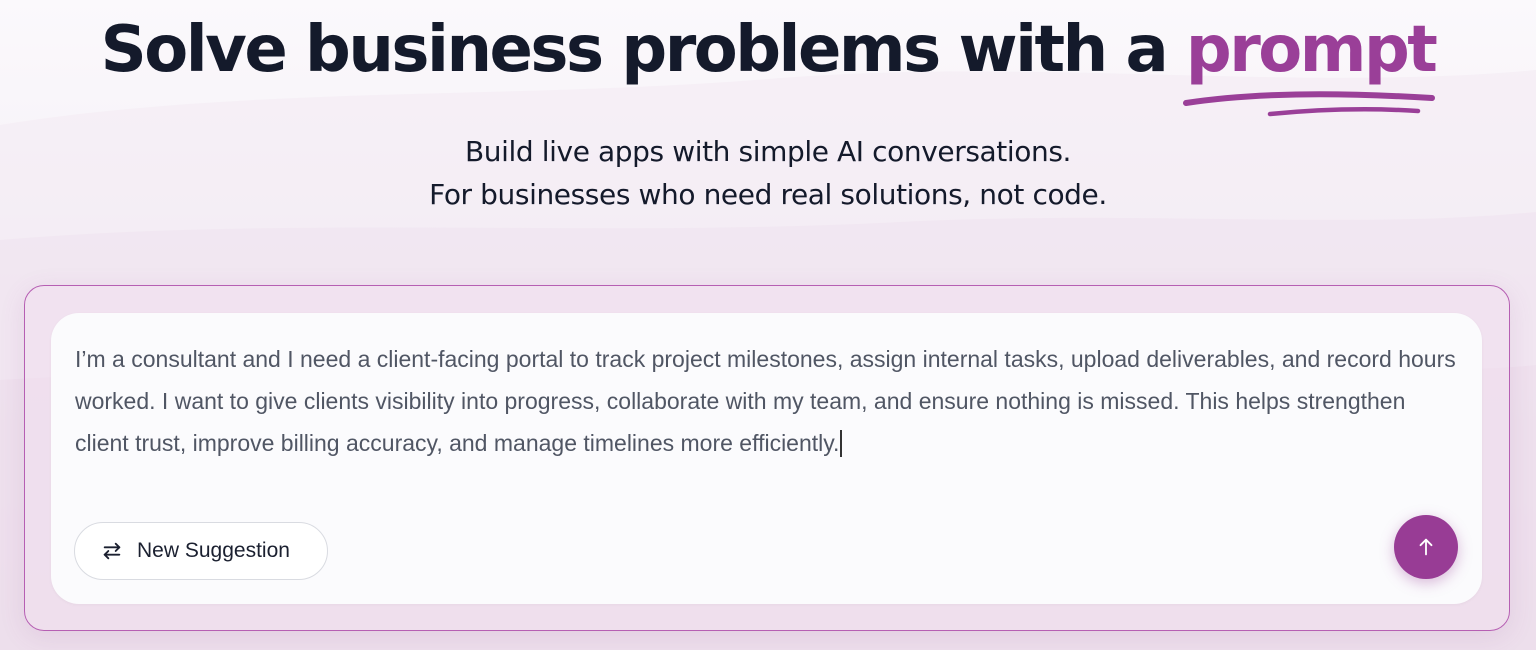 The width and height of the screenshot is (1536, 650). What do you see at coordinates (1308, 104) in the screenshot?
I see `accent-underline-stroke` at bounding box center [1308, 104].